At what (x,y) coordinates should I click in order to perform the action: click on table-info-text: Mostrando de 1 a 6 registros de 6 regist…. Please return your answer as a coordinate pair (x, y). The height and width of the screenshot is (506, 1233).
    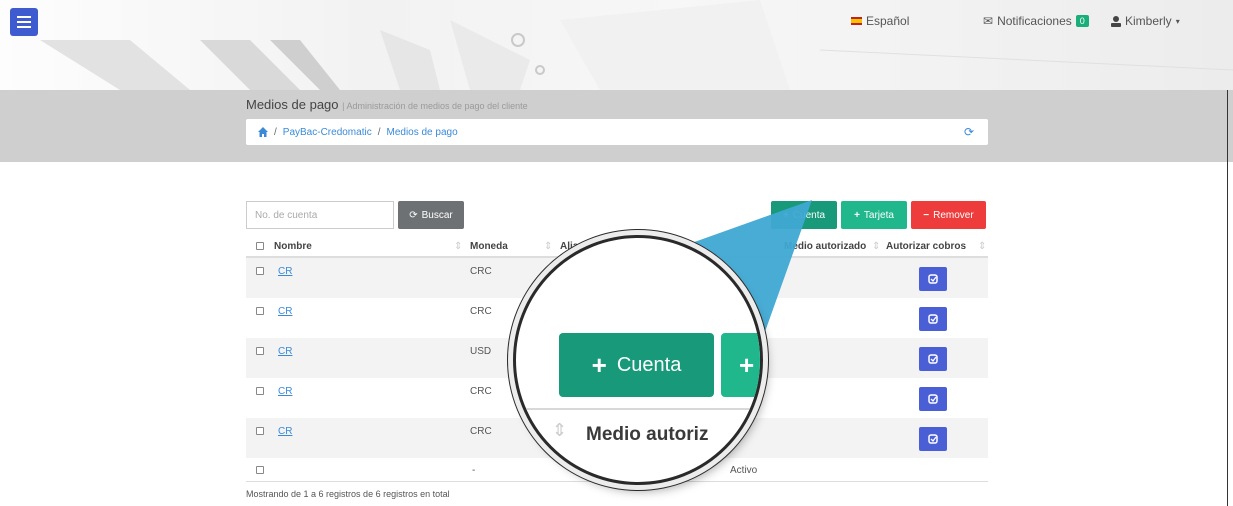
    Looking at the image, I should click on (348, 494).